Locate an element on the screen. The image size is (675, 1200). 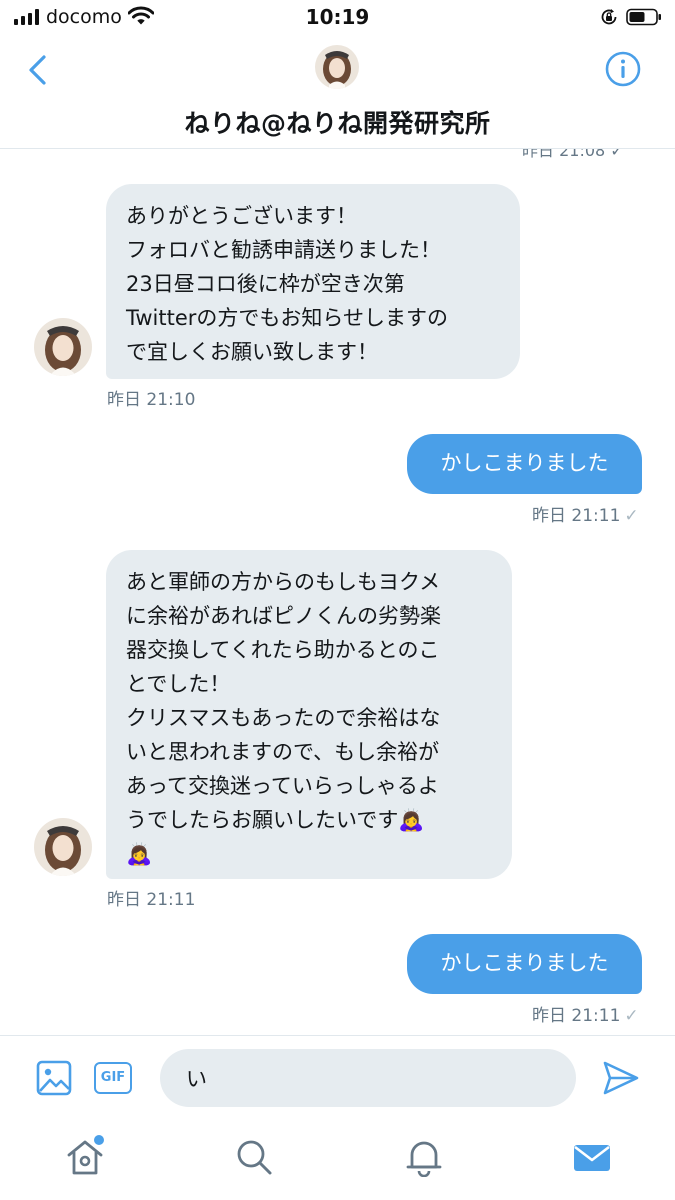
message-input is located at coordinates (368, 1078).